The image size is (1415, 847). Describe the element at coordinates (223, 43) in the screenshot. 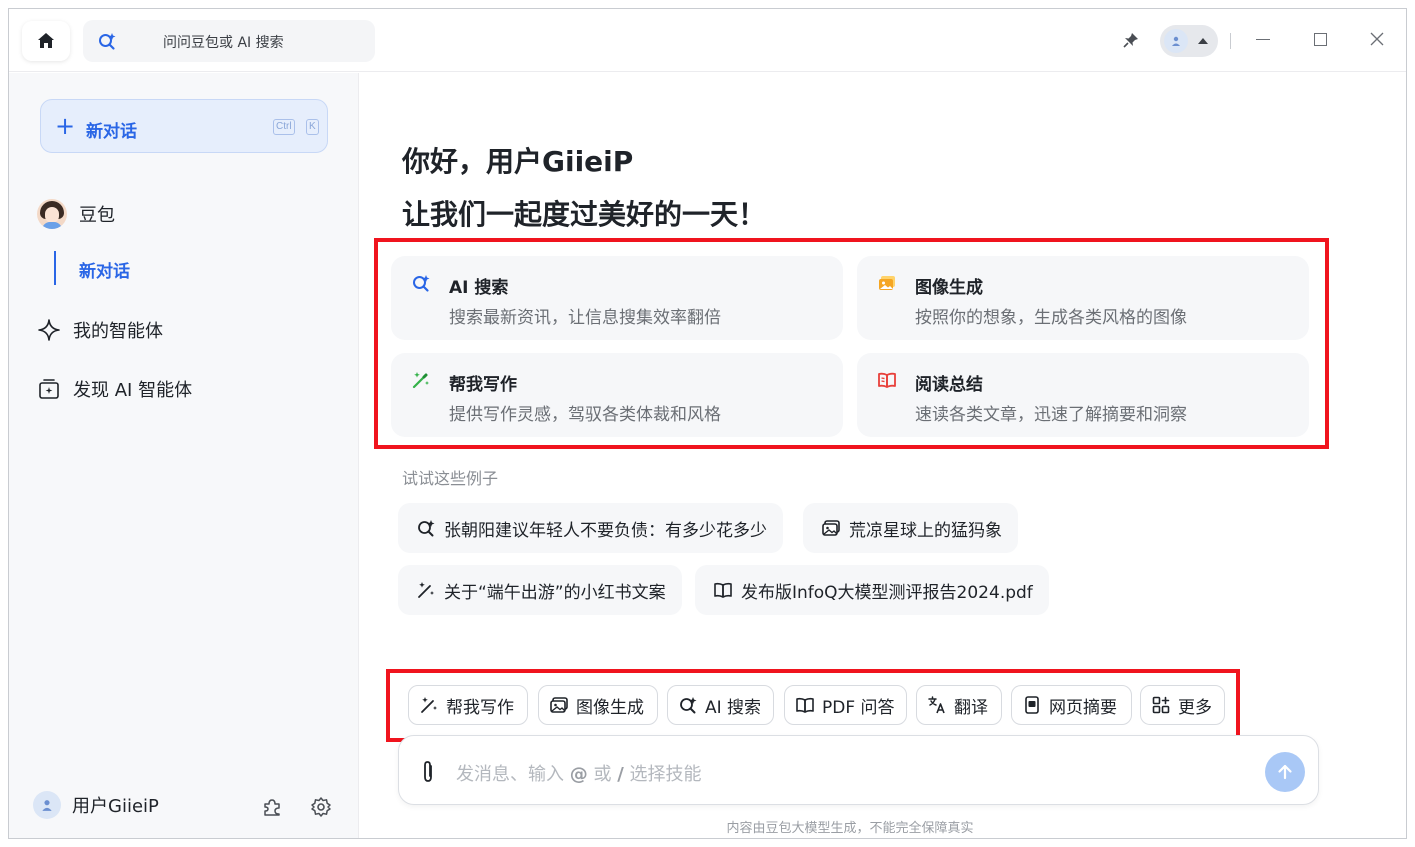

I see `top-search-placeholder: 问问豆包或 AI 搜索` at that location.